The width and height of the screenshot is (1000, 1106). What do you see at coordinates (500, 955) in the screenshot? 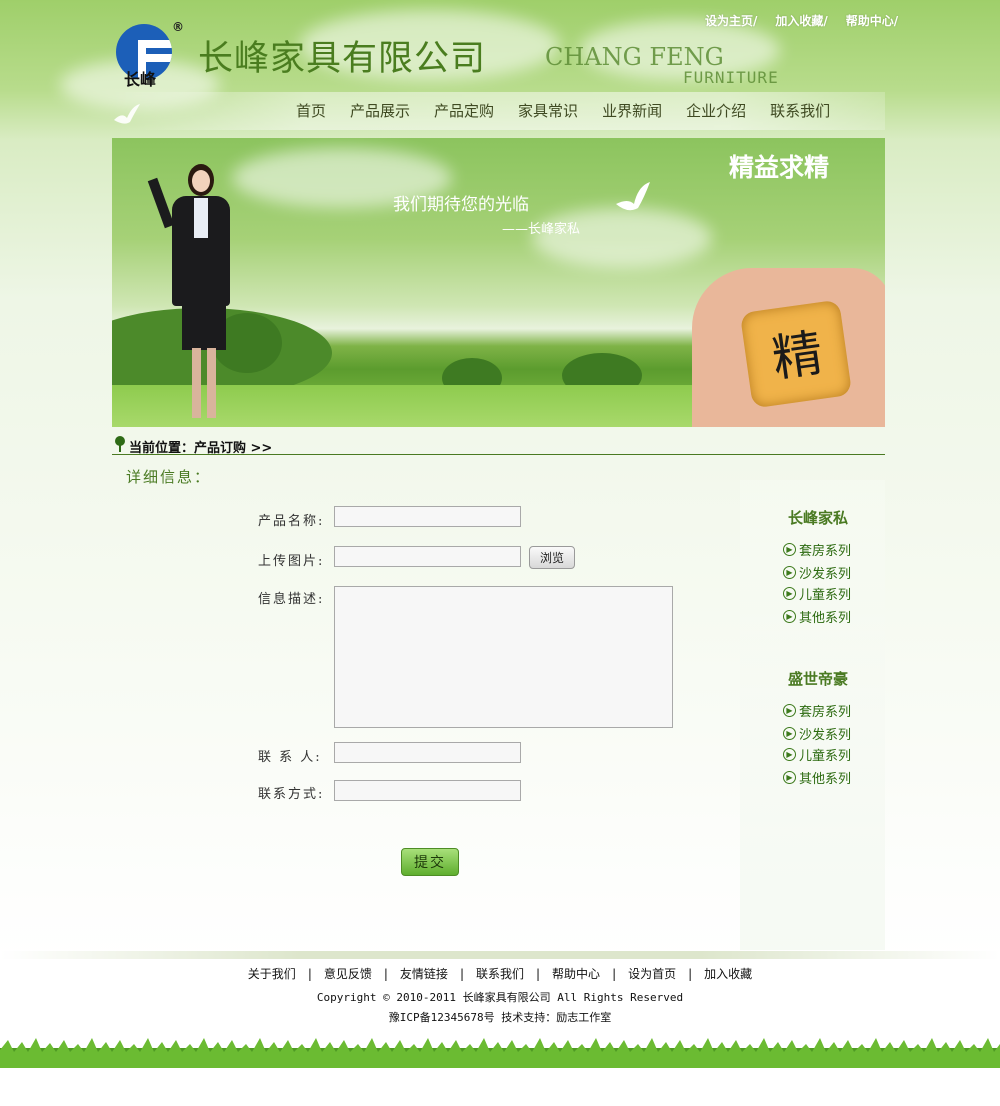
I see `footer-divider` at bounding box center [500, 955].